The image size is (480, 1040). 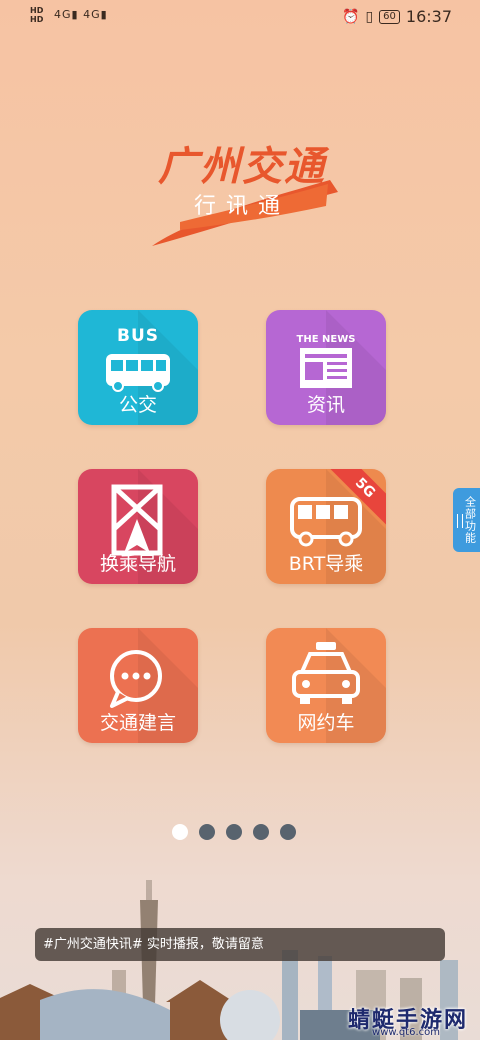 I want to click on alarm-icon: ⏰, so click(x=351, y=16).